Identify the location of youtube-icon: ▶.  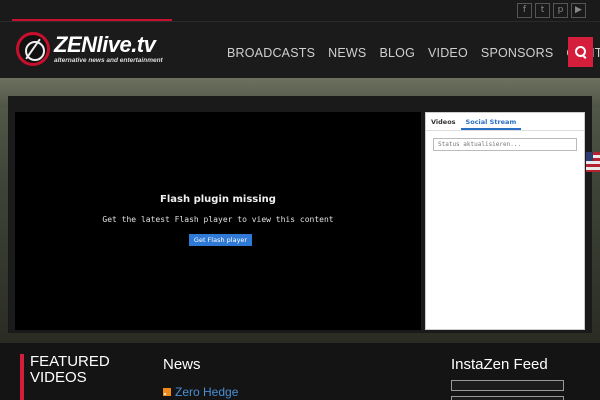
(578, 10).